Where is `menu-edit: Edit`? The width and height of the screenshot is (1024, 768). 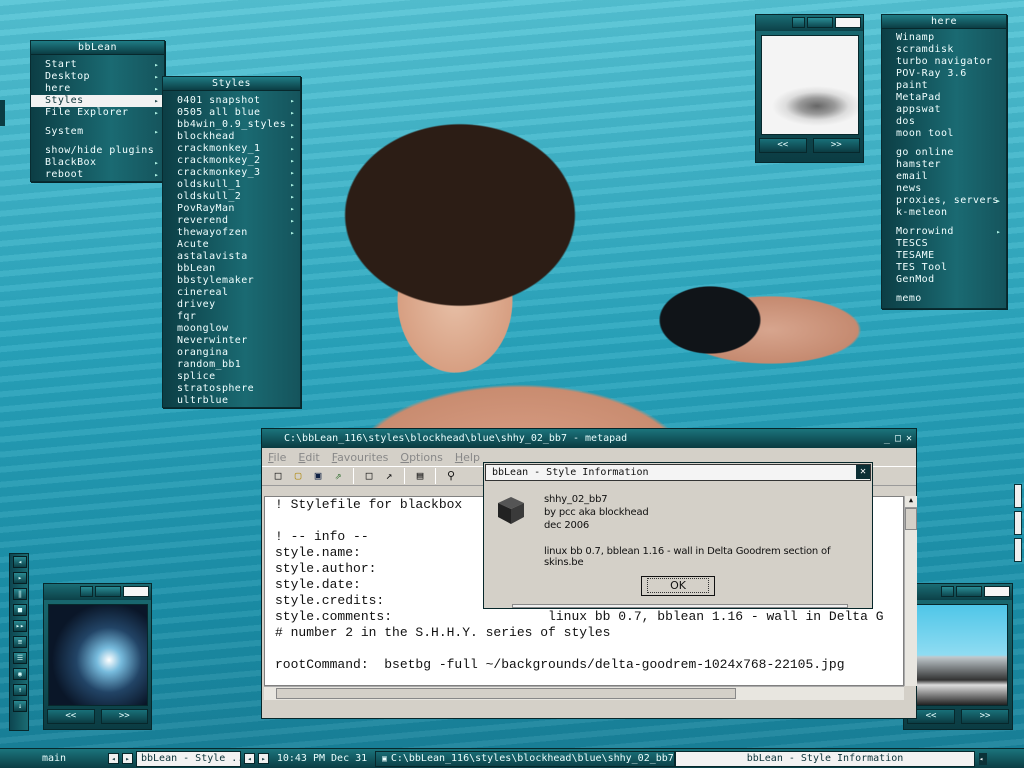 menu-edit: Edit is located at coordinates (308, 457).